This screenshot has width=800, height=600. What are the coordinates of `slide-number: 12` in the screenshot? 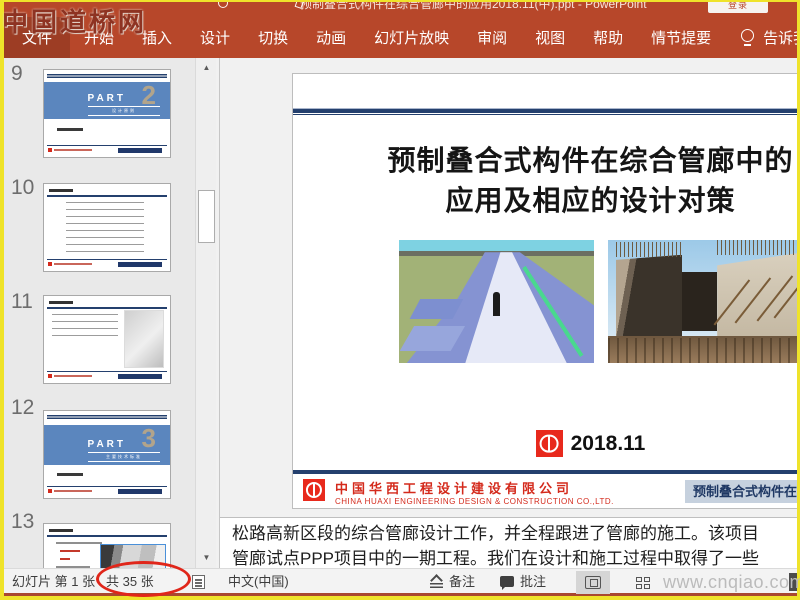 It's located at (23, 407).